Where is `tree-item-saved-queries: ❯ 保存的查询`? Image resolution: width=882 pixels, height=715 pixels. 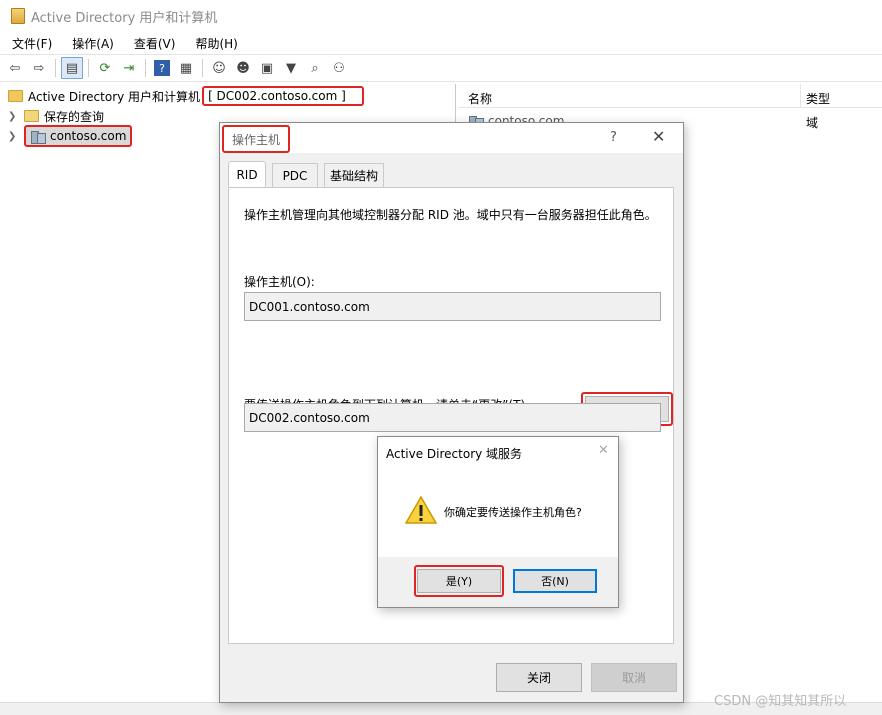
tree-item-saved-queries: ❯ 保存的查询 is located at coordinates (56, 116).